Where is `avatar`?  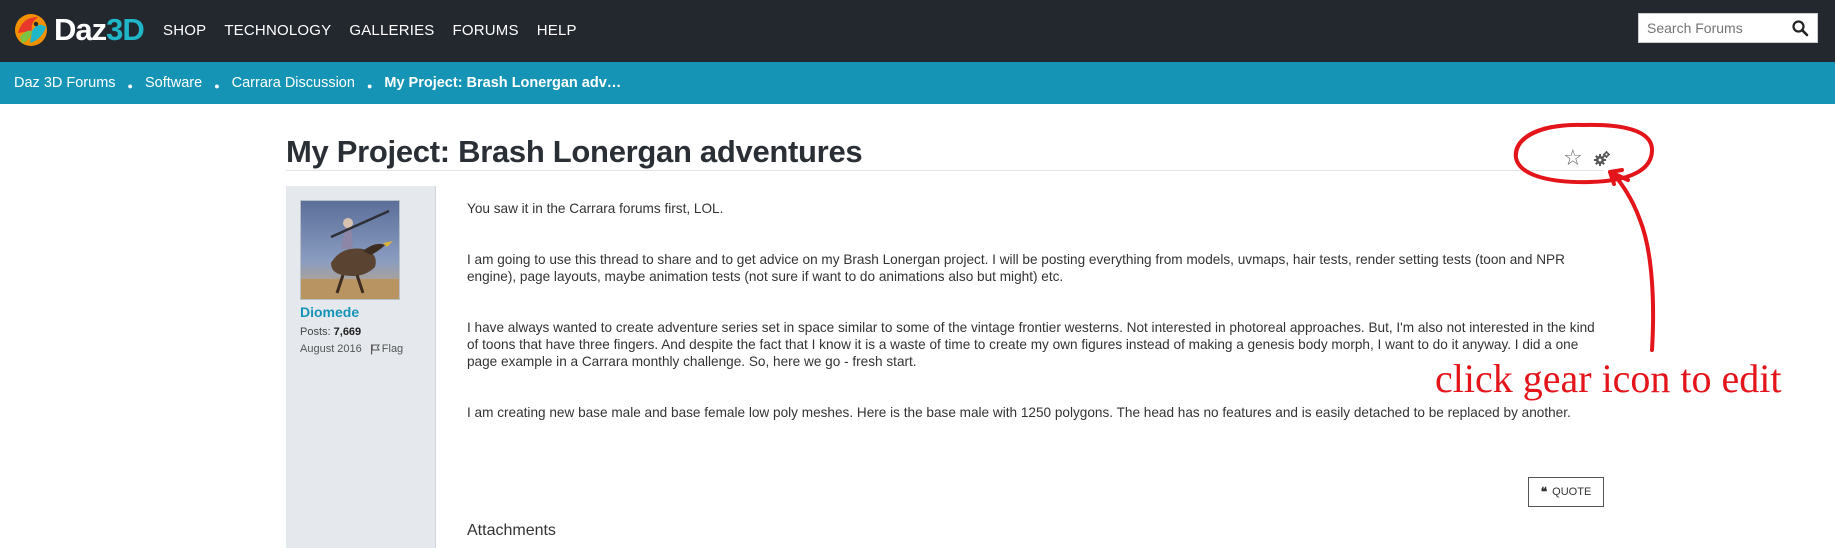
avatar is located at coordinates (350, 250).